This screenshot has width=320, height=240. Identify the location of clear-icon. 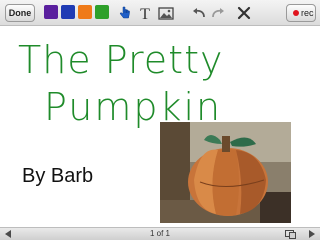
(244, 13).